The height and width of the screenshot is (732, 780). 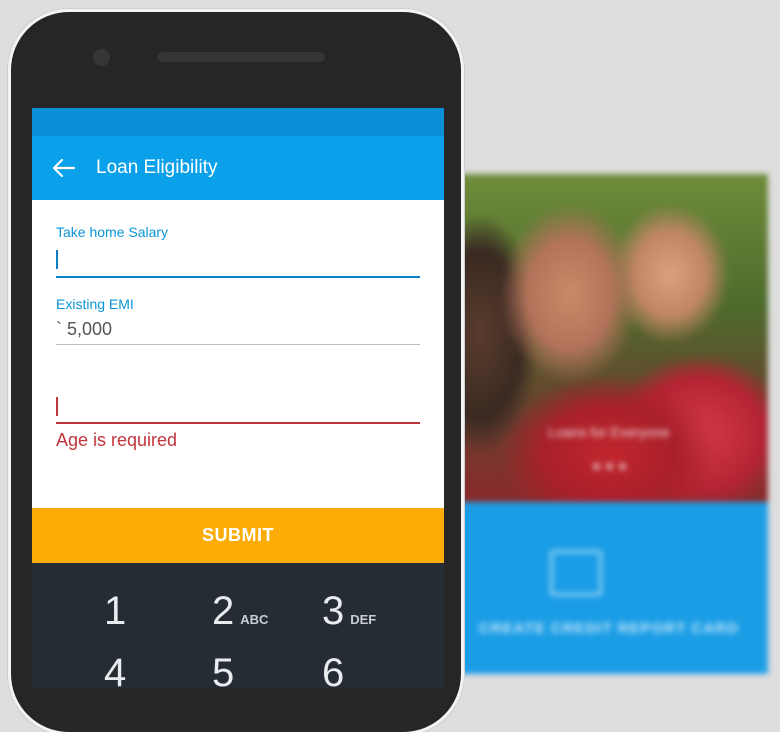 I want to click on key-6: 6, so click(x=333, y=669).